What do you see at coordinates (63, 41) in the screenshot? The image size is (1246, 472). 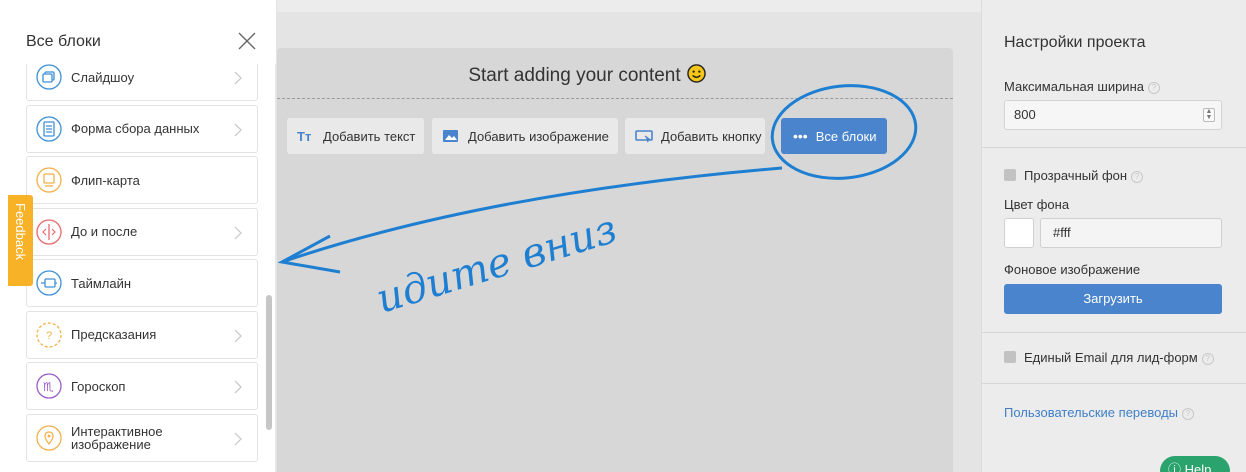 I see `drawer-title: Все блоки` at bounding box center [63, 41].